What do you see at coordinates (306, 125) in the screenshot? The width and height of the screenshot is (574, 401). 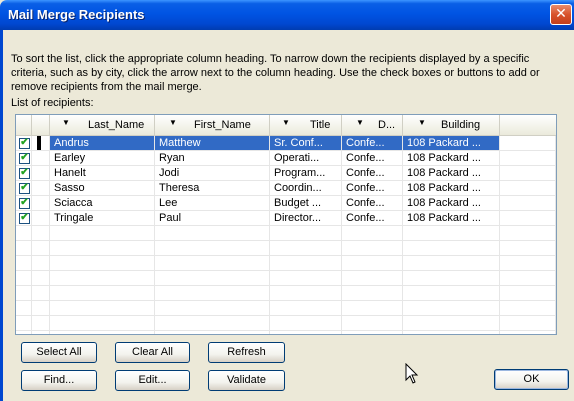 I see `column-header-title: ▼ Title` at bounding box center [306, 125].